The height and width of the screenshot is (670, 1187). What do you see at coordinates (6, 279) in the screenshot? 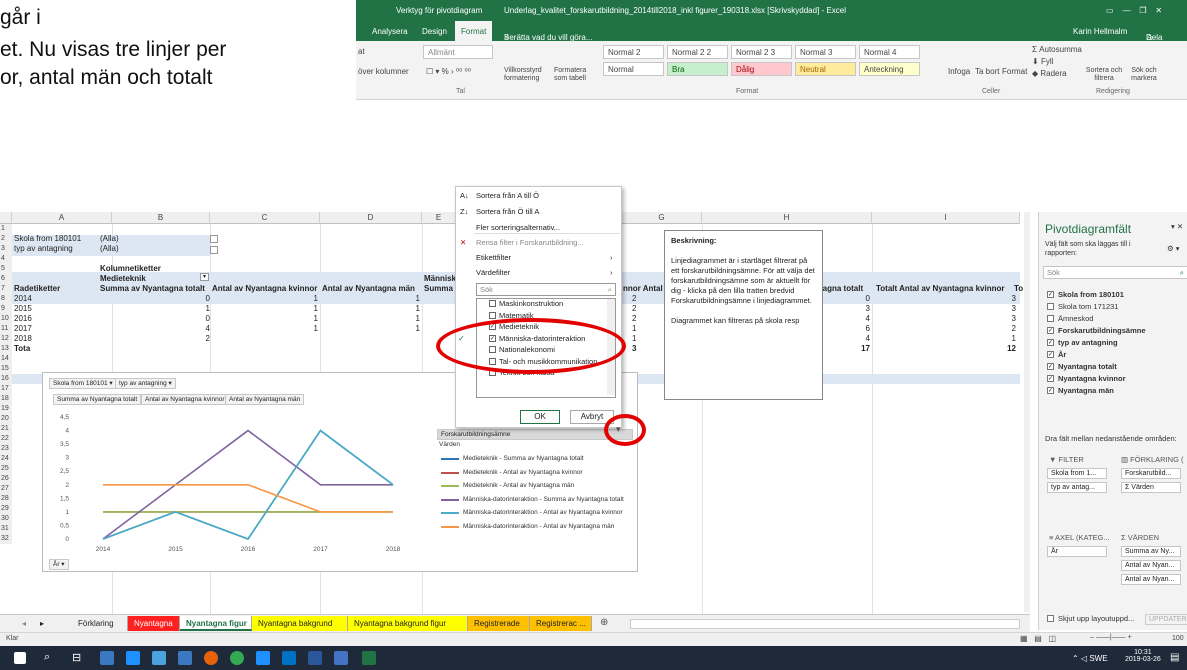
I see `row-header: 6` at bounding box center [6, 279].